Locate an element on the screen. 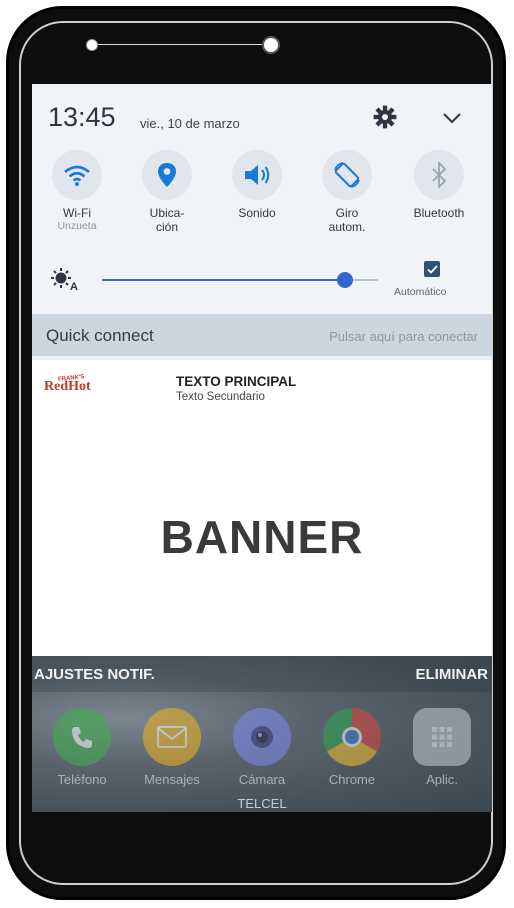 The image size is (514, 908). tile-sound-button is located at coordinates (257, 175).